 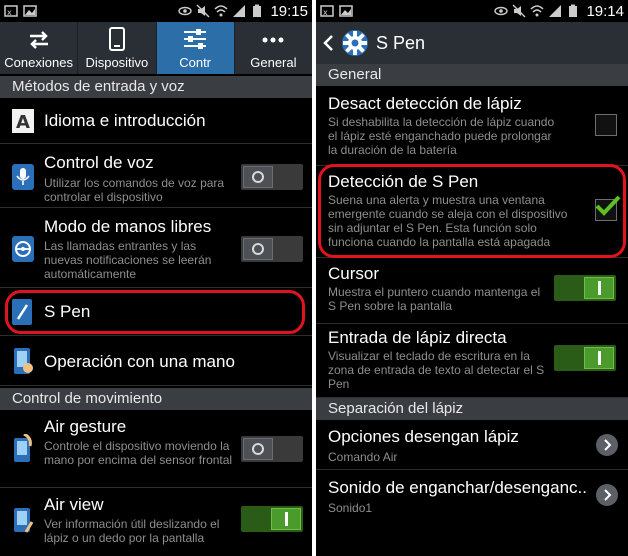 What do you see at coordinates (401, 42) in the screenshot?
I see `page-title: S Pen` at bounding box center [401, 42].